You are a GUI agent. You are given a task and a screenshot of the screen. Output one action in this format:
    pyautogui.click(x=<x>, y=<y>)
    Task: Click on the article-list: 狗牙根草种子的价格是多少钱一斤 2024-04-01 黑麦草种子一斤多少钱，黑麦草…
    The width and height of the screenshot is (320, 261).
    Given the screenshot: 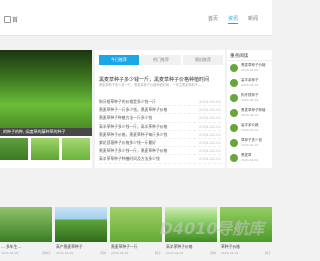 What is the action you would take?
    pyautogui.click(x=160, y=131)
    